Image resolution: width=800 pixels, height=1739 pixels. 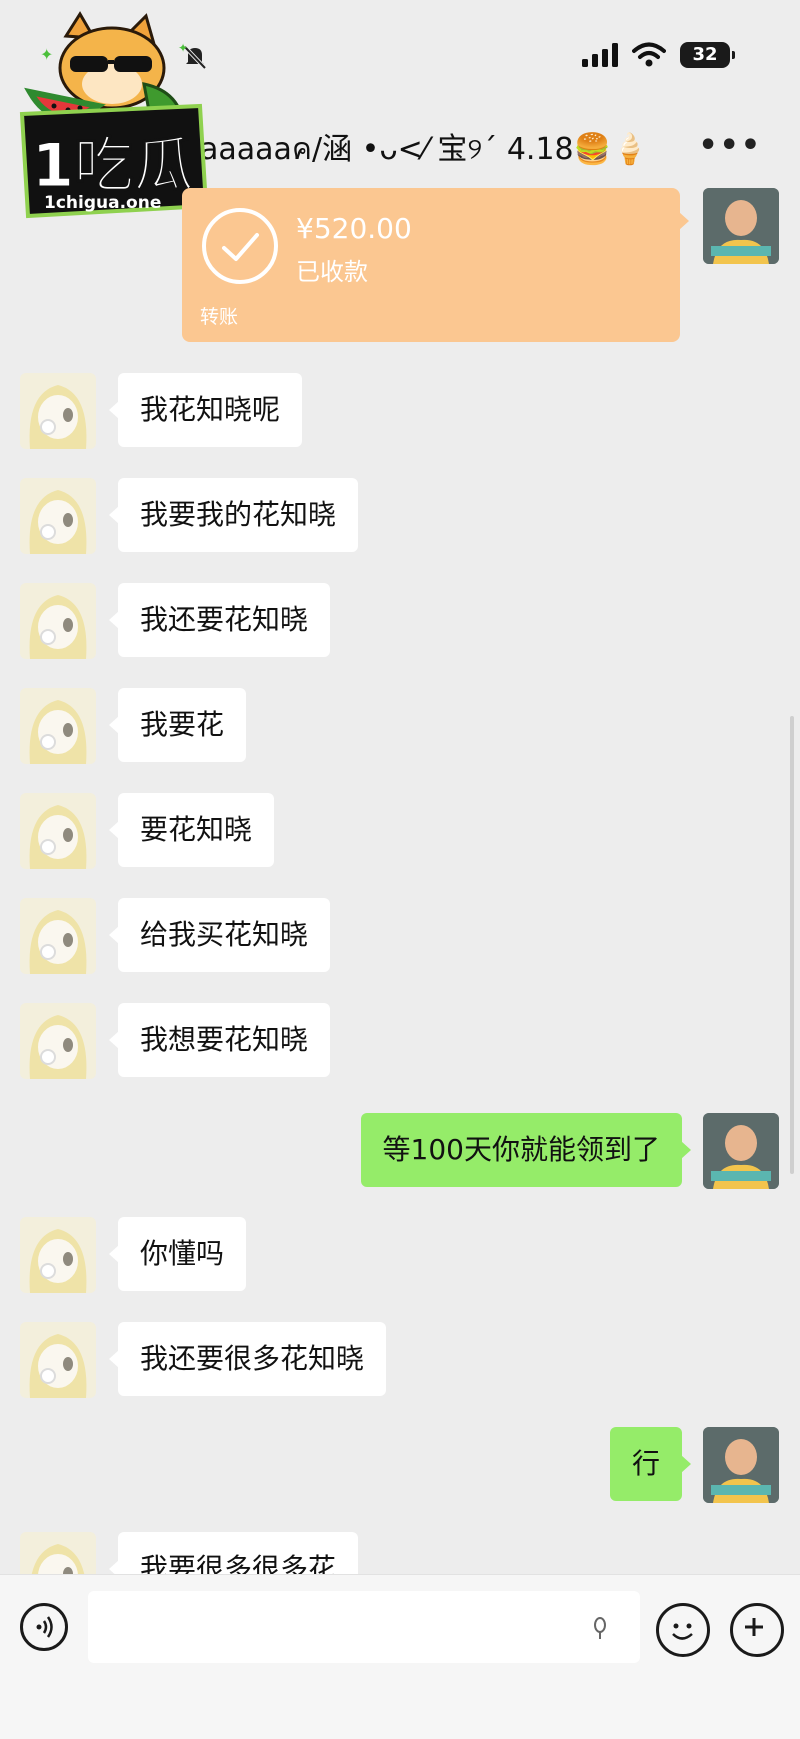 What do you see at coordinates (177, 725) in the screenshot?
I see `received-message-bubble: 我要花` at bounding box center [177, 725].